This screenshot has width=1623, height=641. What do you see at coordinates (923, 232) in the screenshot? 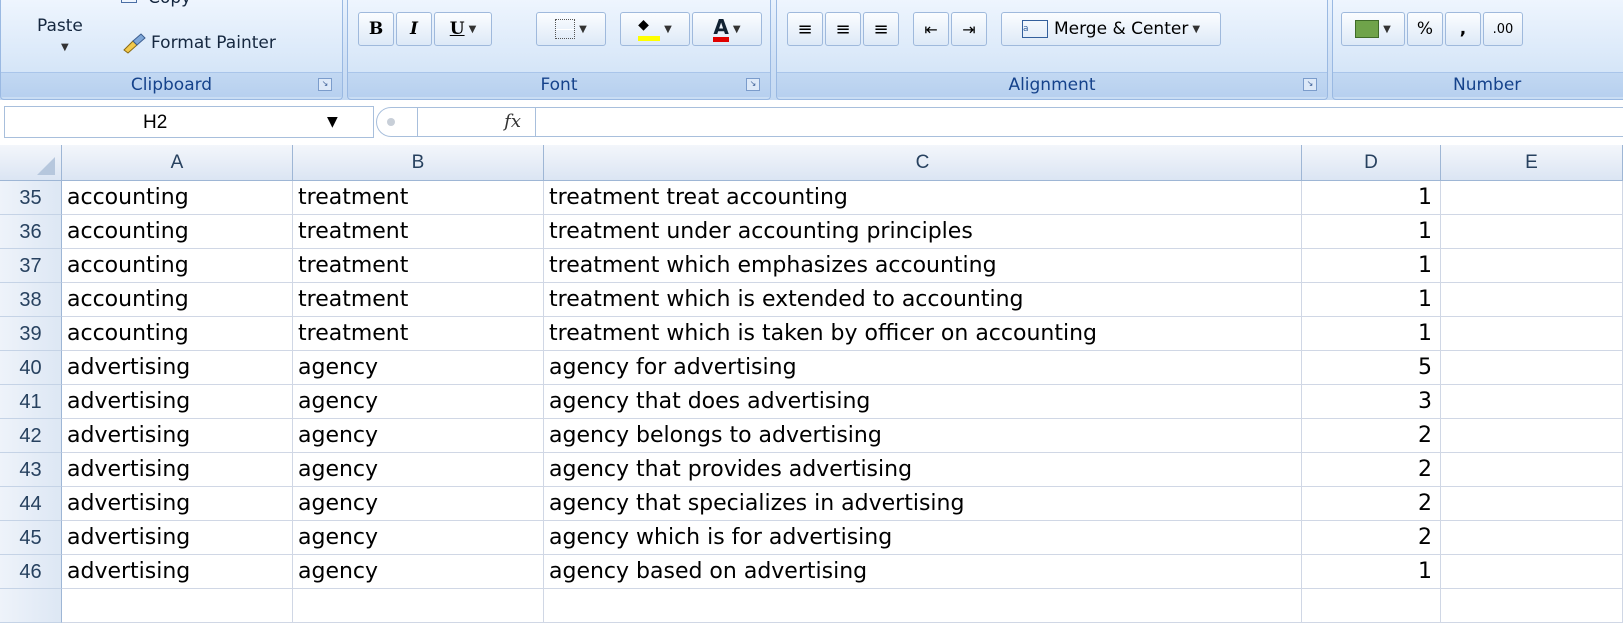
I see `cell-c: treatment under accounting principles` at bounding box center [923, 232].